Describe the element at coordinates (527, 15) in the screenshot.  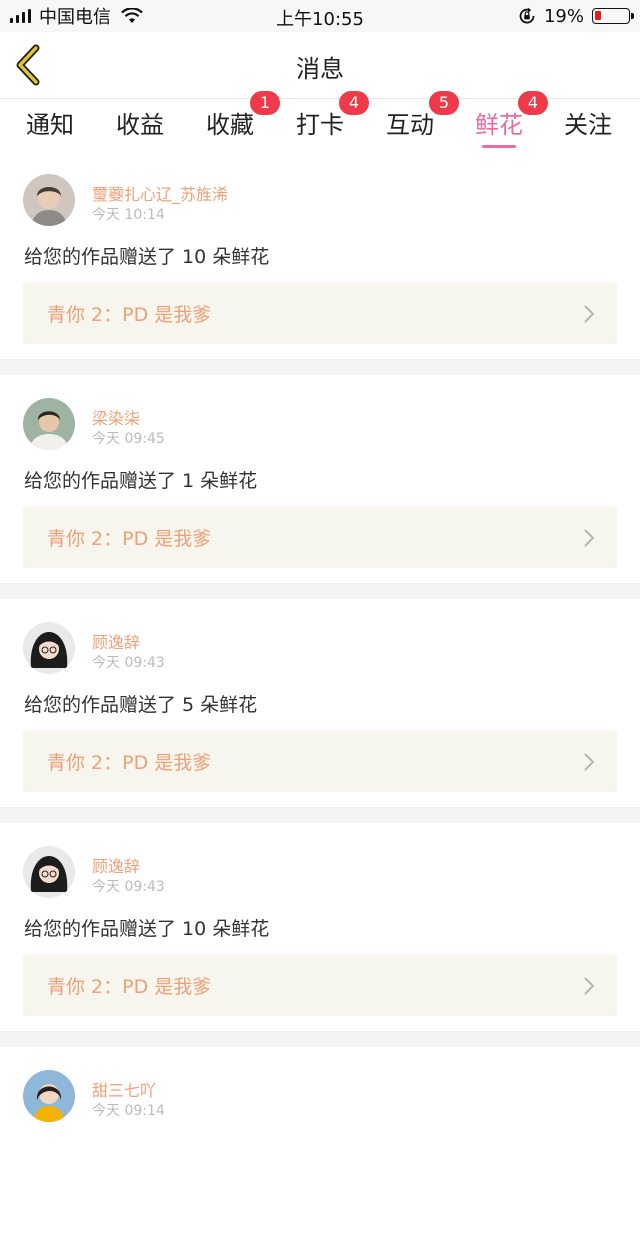
I see `rotation-lock-icon` at that location.